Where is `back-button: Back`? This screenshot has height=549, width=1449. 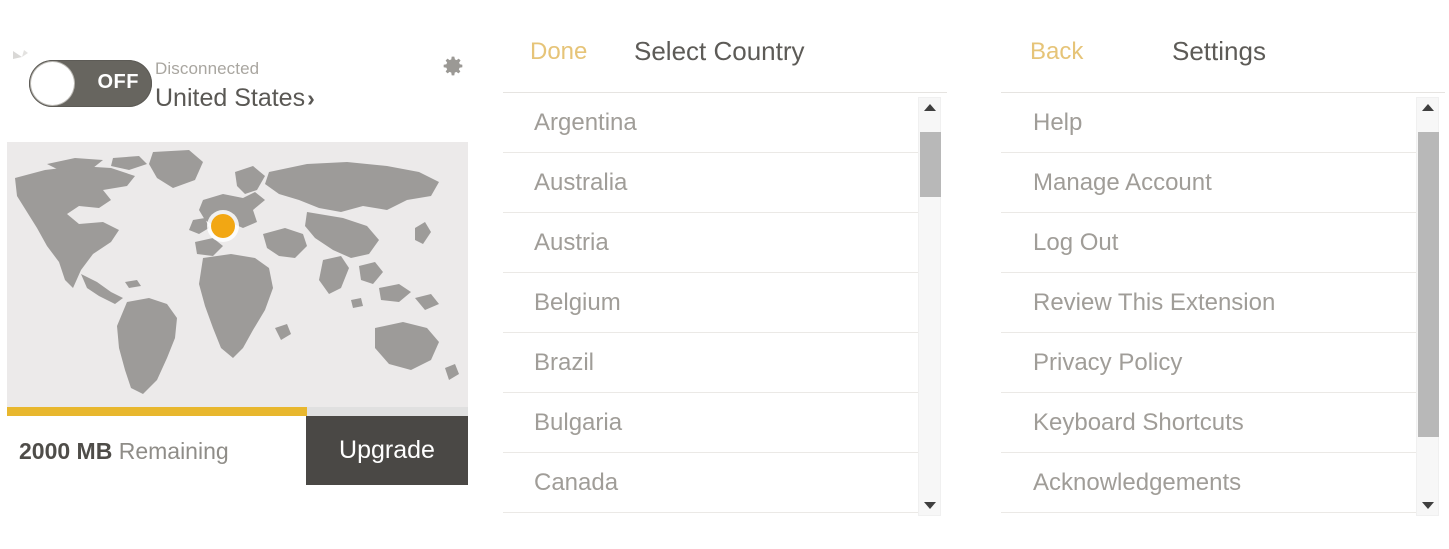 back-button: Back is located at coordinates (1056, 52).